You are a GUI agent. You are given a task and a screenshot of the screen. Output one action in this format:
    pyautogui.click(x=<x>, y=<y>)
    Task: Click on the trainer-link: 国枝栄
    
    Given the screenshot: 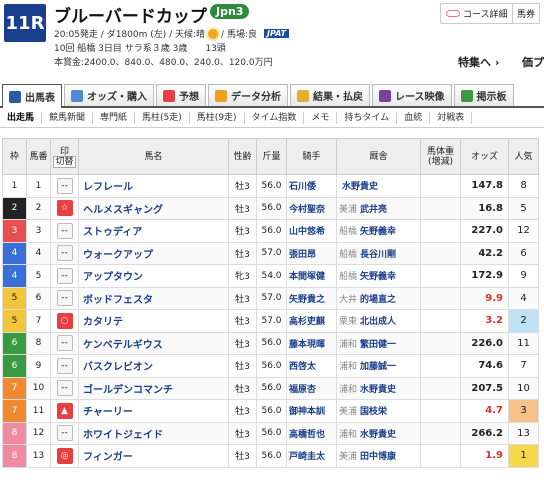 What is the action you would take?
    pyautogui.click(x=373, y=412)
    